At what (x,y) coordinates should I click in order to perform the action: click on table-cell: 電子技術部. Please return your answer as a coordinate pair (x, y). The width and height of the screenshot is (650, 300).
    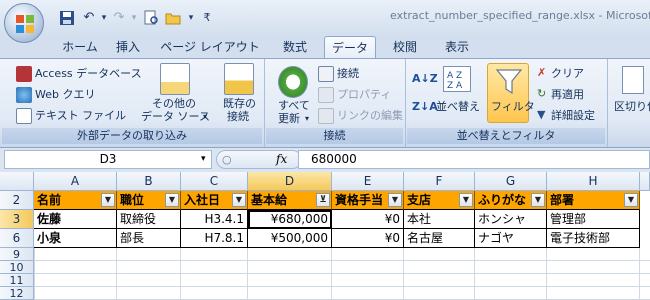
    Looking at the image, I should click on (593, 238).